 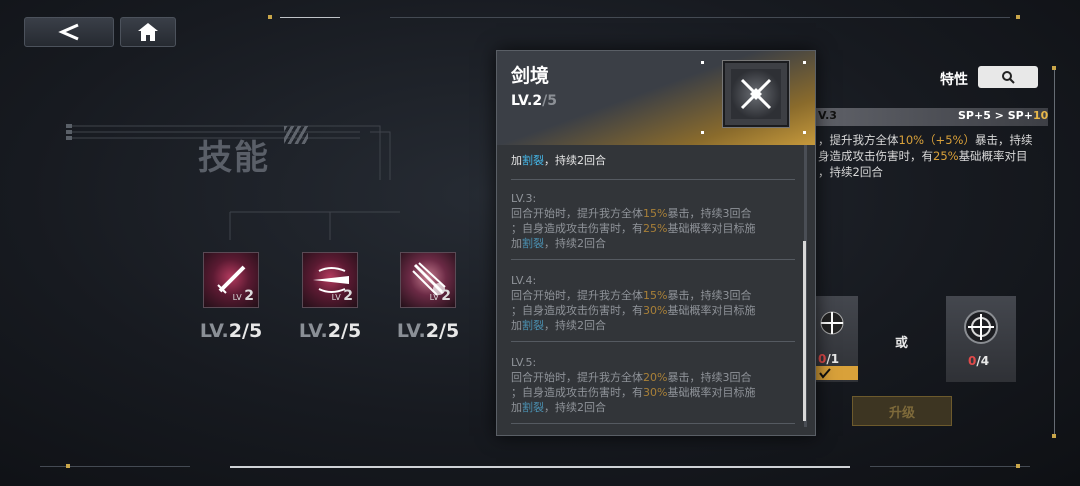 What do you see at coordinates (428, 280) in the screenshot?
I see `skill-slot-3: LV 2` at bounding box center [428, 280].